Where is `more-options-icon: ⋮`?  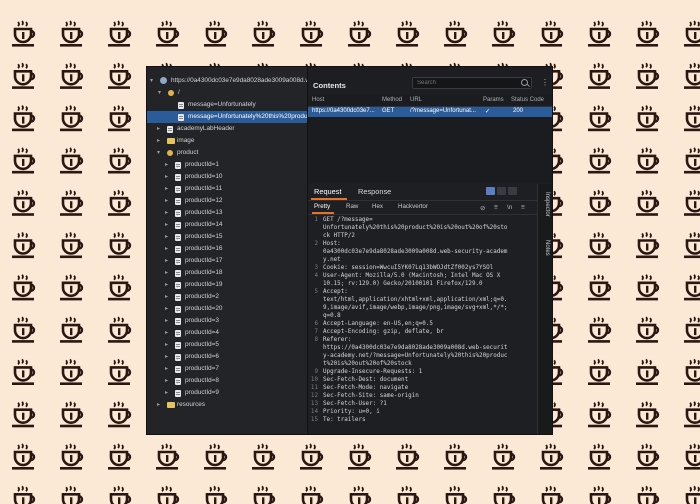 more-options-icon: ⋮ is located at coordinates (545, 82).